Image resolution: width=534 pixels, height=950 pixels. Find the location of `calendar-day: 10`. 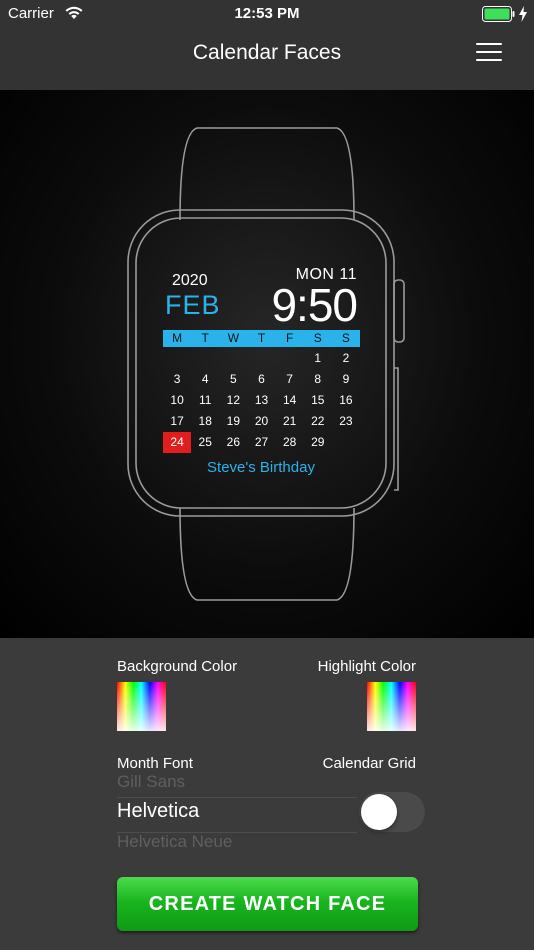

calendar-day: 10 is located at coordinates (177, 400).